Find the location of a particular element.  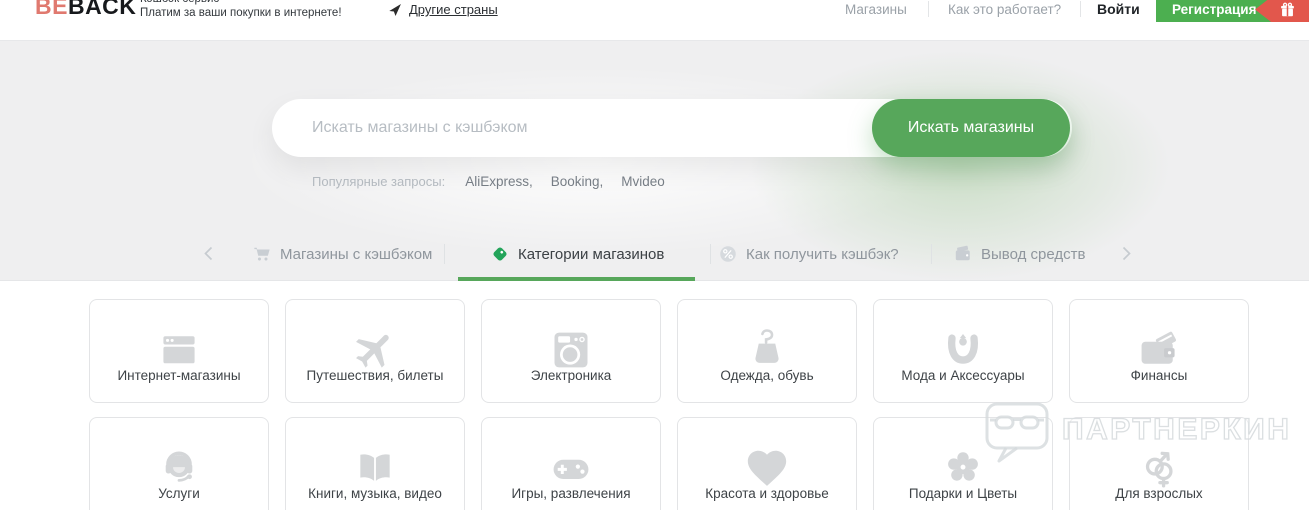

popular-query-mvideo: Mvideo is located at coordinates (643, 181).